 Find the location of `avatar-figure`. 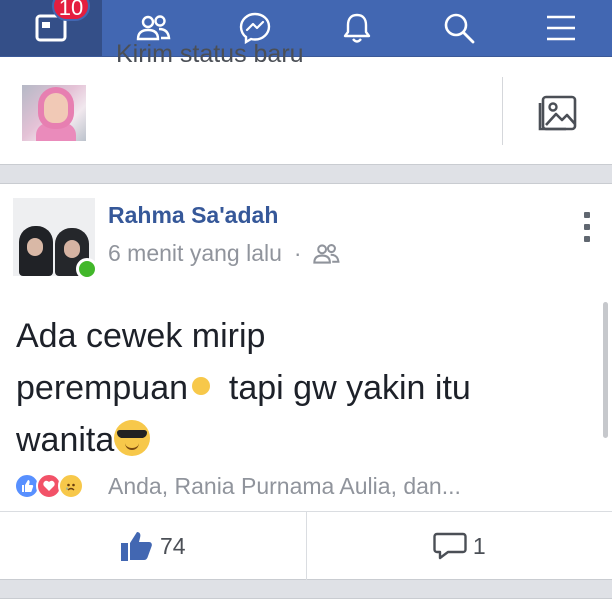

avatar-figure is located at coordinates (56, 132).